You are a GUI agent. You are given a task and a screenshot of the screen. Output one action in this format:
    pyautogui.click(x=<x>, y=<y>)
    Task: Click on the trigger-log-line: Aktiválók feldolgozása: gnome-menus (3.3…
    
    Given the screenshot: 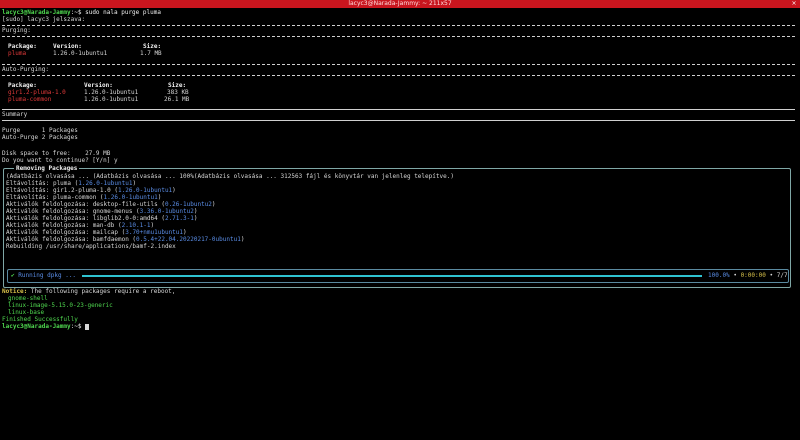 What is the action you would take?
    pyautogui.click(x=102, y=211)
    